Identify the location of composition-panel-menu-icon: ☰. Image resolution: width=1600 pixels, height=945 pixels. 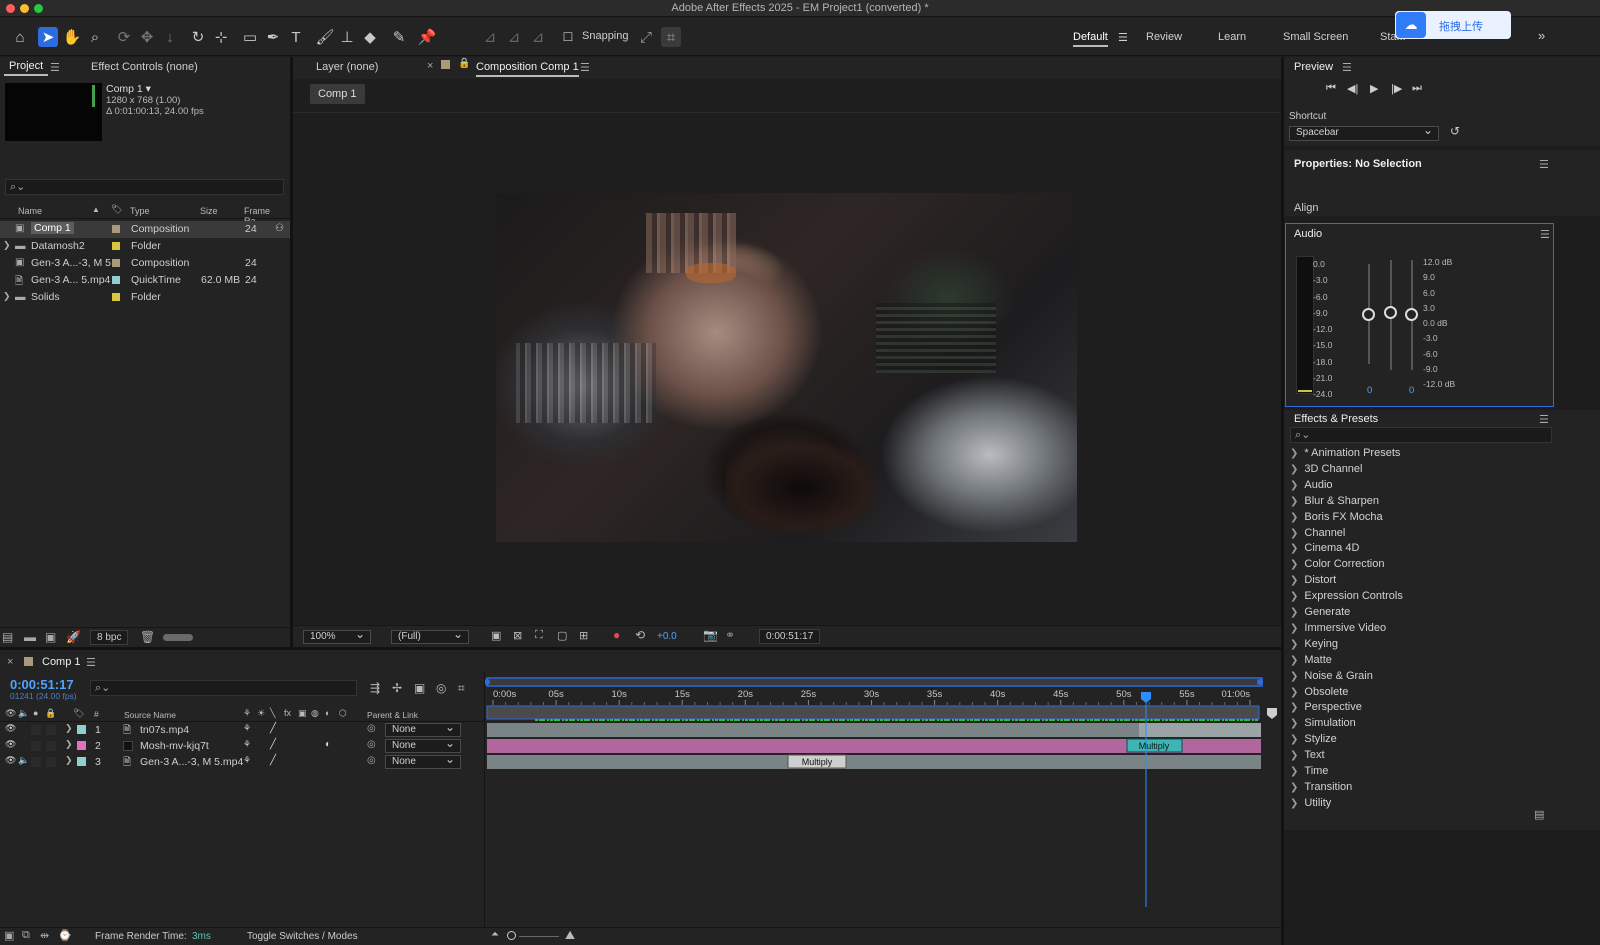
(585, 67).